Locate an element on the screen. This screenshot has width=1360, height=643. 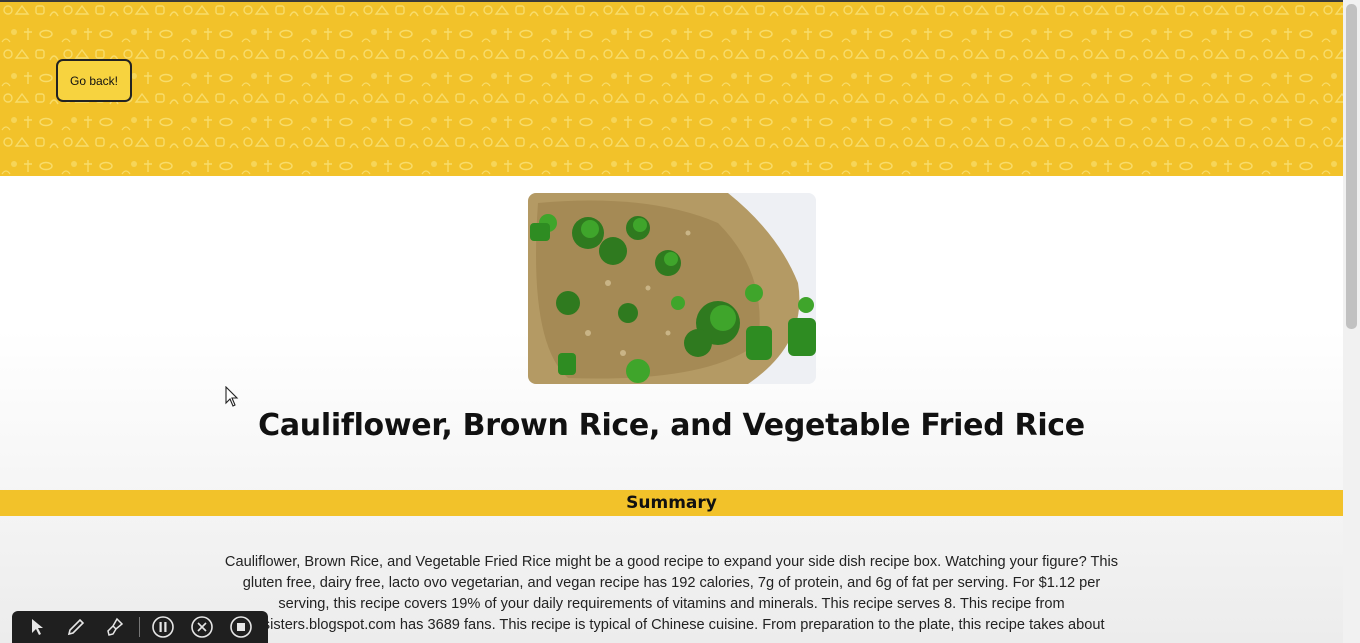
pen-icon is located at coordinates (76, 627).